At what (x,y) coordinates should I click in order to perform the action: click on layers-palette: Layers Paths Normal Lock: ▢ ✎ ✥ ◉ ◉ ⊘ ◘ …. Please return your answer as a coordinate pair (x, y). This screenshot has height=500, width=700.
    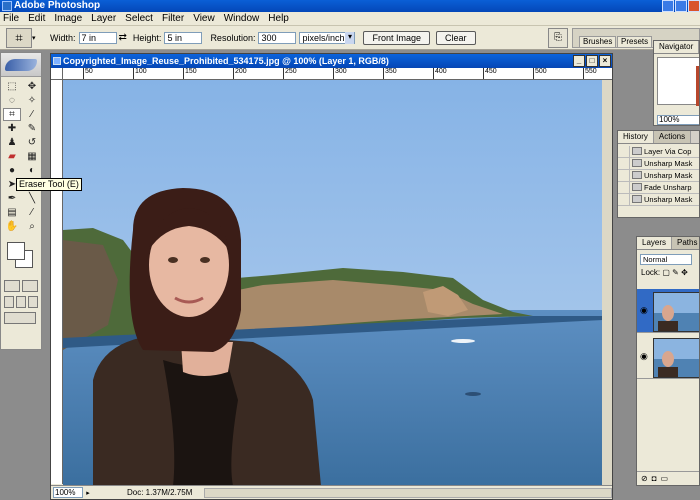
    Looking at the image, I should click on (668, 361).